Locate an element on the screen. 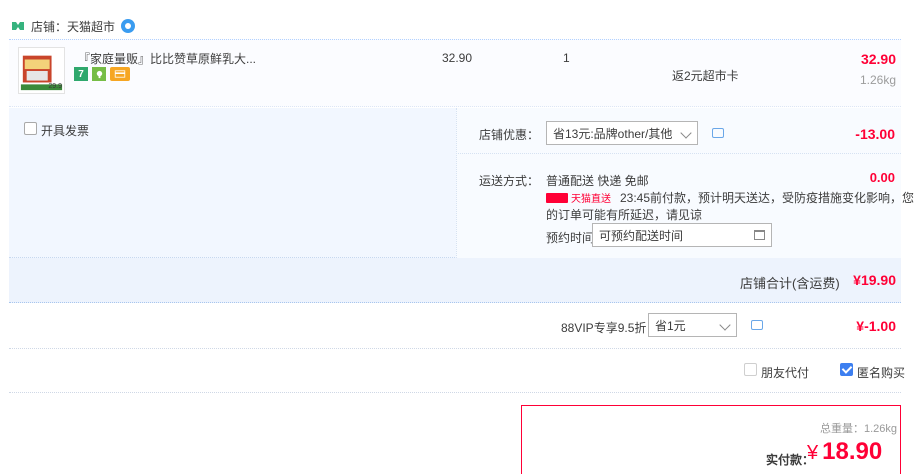 The width and height of the screenshot is (917, 474). shipping-note-continued: 的订单可能有所延迟，请见谅 is located at coordinates (624, 215).